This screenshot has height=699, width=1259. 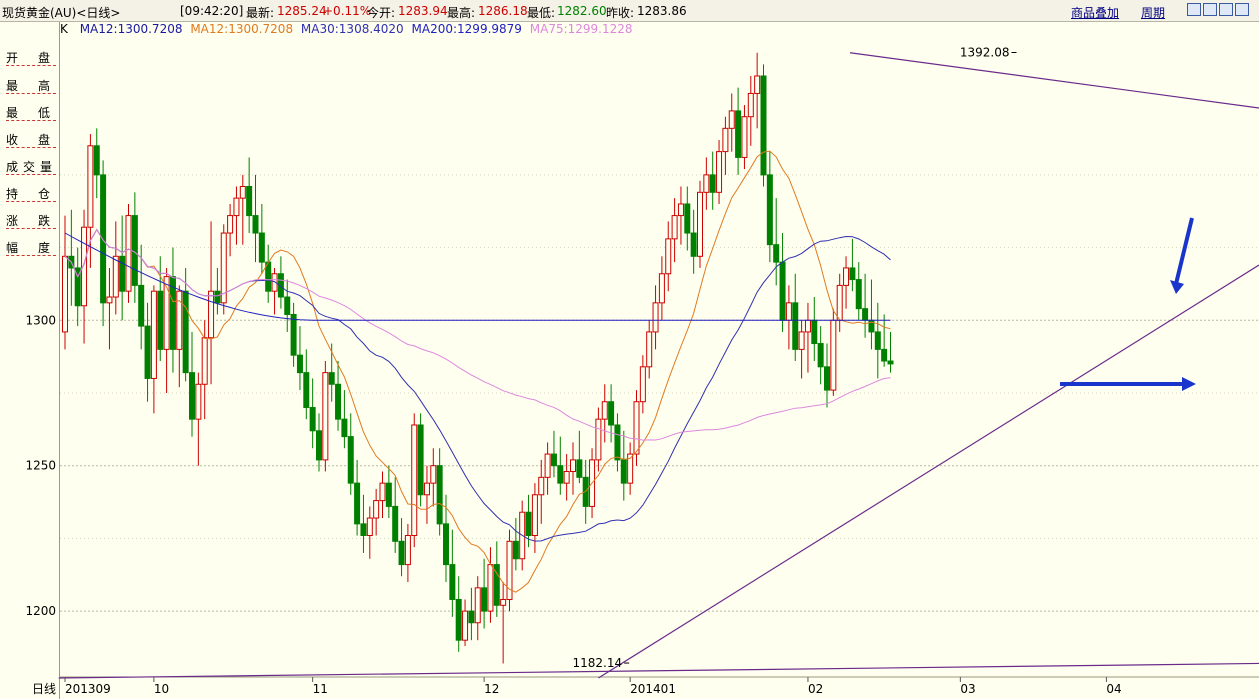 What do you see at coordinates (1177, 287) in the screenshot?
I see `down-arrow-icon` at bounding box center [1177, 287].